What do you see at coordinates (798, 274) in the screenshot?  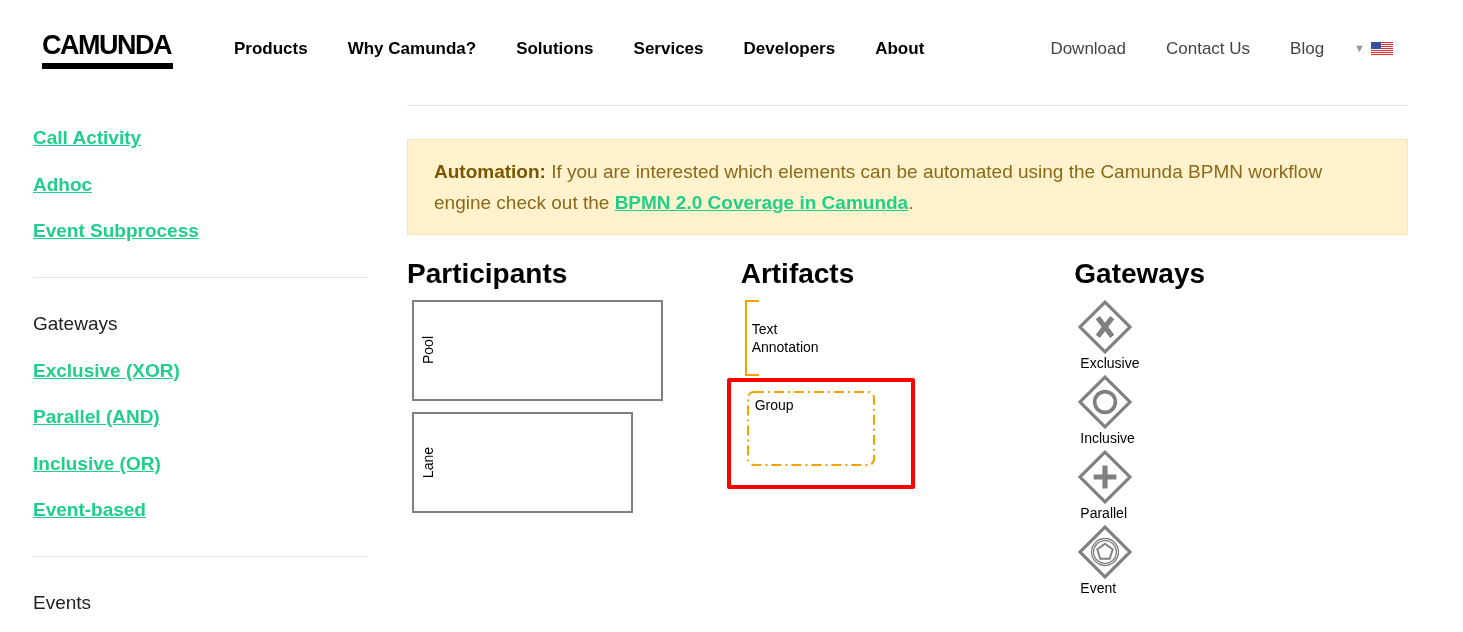 I see `column-heading: Artifacts` at bounding box center [798, 274].